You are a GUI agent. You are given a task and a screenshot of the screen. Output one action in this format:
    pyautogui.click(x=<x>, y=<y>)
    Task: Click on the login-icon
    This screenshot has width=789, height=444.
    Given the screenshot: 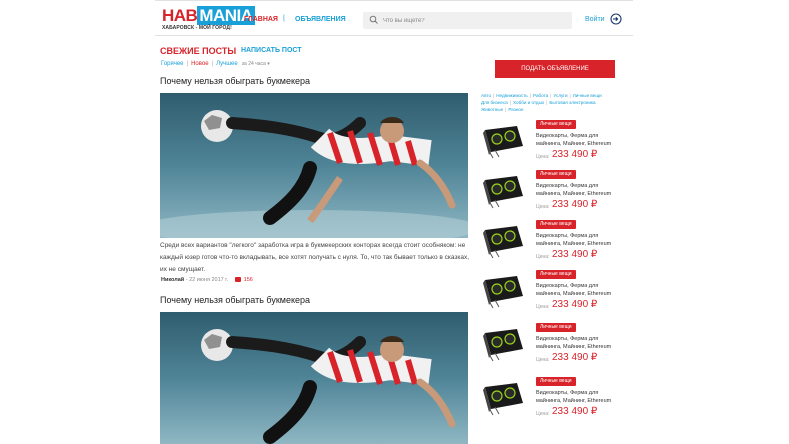 What is the action you would take?
    pyautogui.click(x=616, y=19)
    